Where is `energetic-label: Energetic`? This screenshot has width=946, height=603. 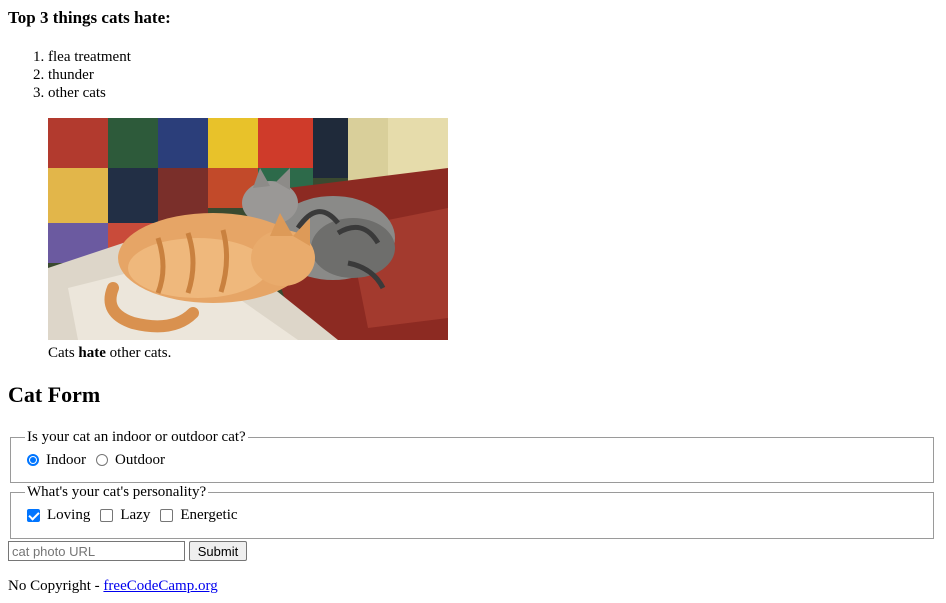 energetic-label: Energetic is located at coordinates (208, 515).